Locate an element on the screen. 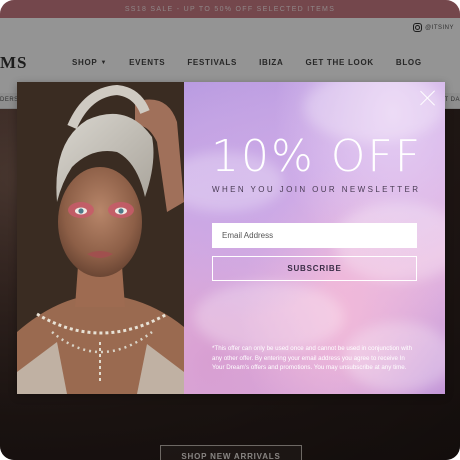  subscribe-button-label: SUBSCRIBE is located at coordinates (314, 268).